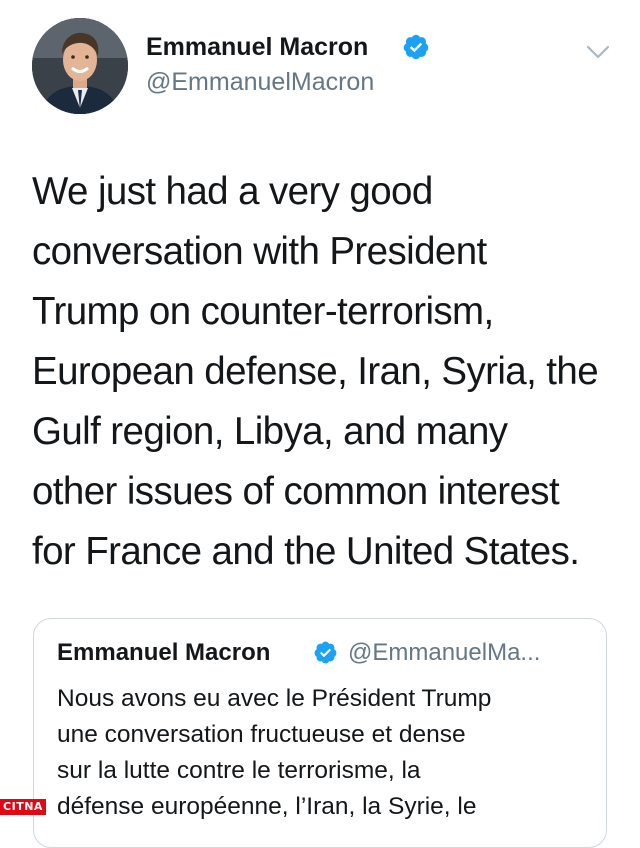 This screenshot has width=640, height=848. What do you see at coordinates (296, 491) in the screenshot?
I see `tweet-text-line: other issues of common interest` at bounding box center [296, 491].